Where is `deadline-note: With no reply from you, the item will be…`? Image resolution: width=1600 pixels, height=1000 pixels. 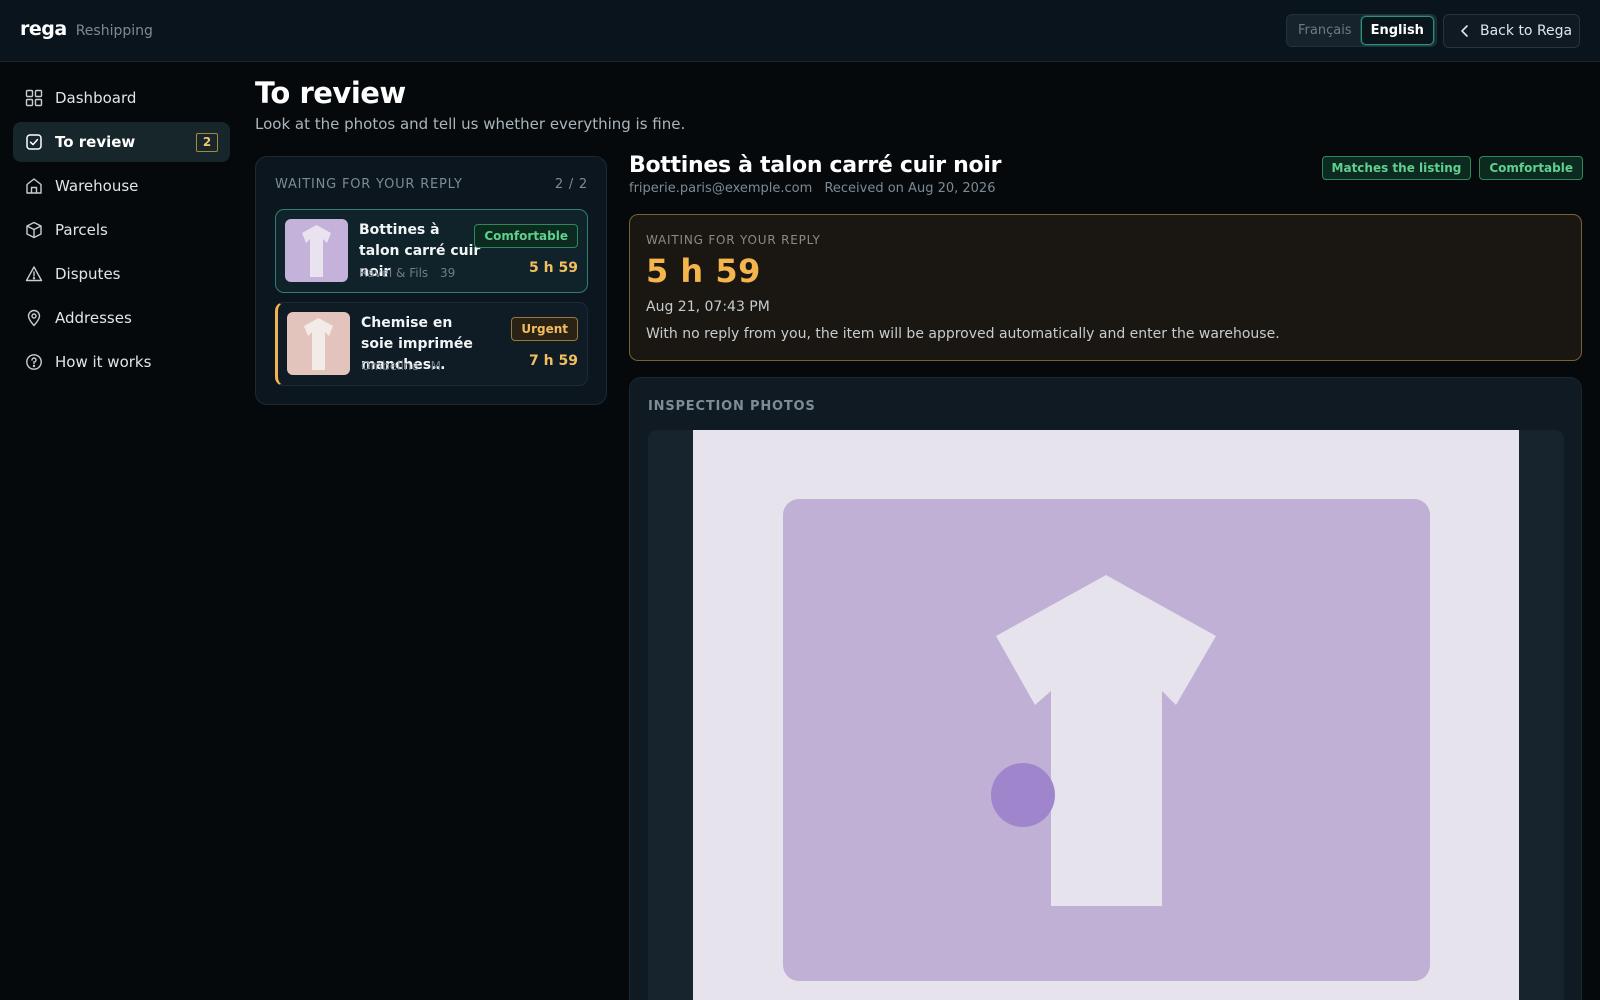
deadline-note: With no reply from you, the item will be… is located at coordinates (963, 334).